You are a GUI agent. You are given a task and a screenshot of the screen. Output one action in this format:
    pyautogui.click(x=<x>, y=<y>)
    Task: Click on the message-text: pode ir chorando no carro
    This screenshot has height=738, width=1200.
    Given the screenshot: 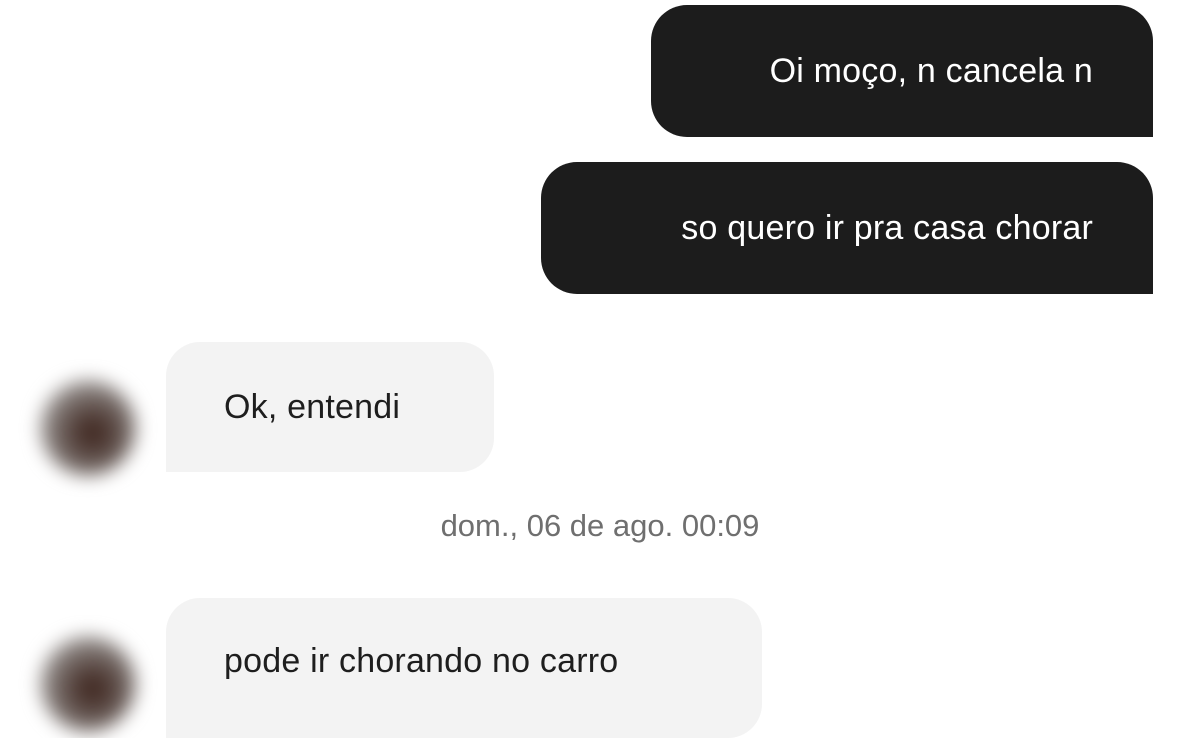 What is the action you would take?
    pyautogui.click(x=421, y=660)
    